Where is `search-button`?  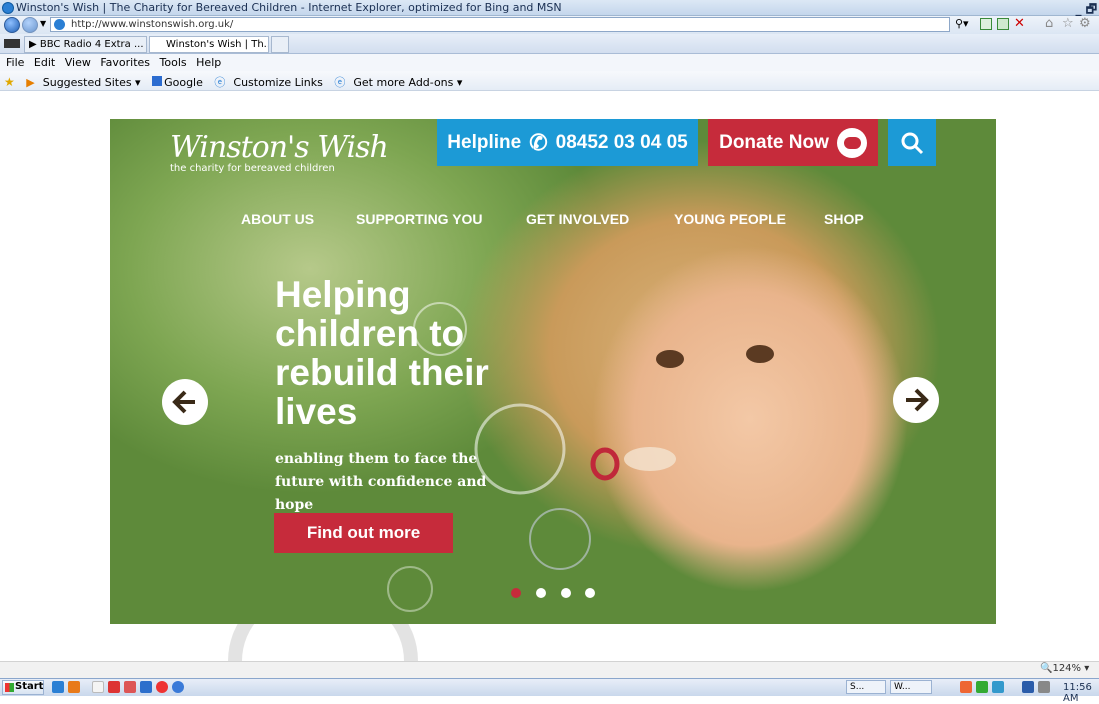
search-button is located at coordinates (912, 142).